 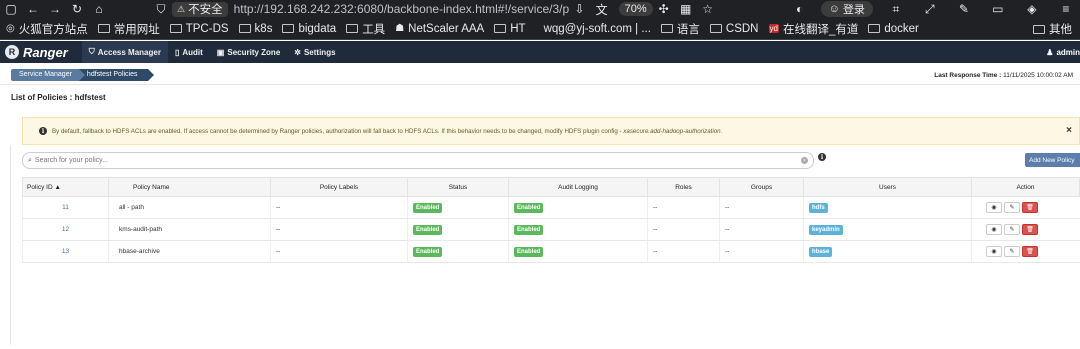 I want to click on bookmark-item: bigdata, so click(x=309, y=29).